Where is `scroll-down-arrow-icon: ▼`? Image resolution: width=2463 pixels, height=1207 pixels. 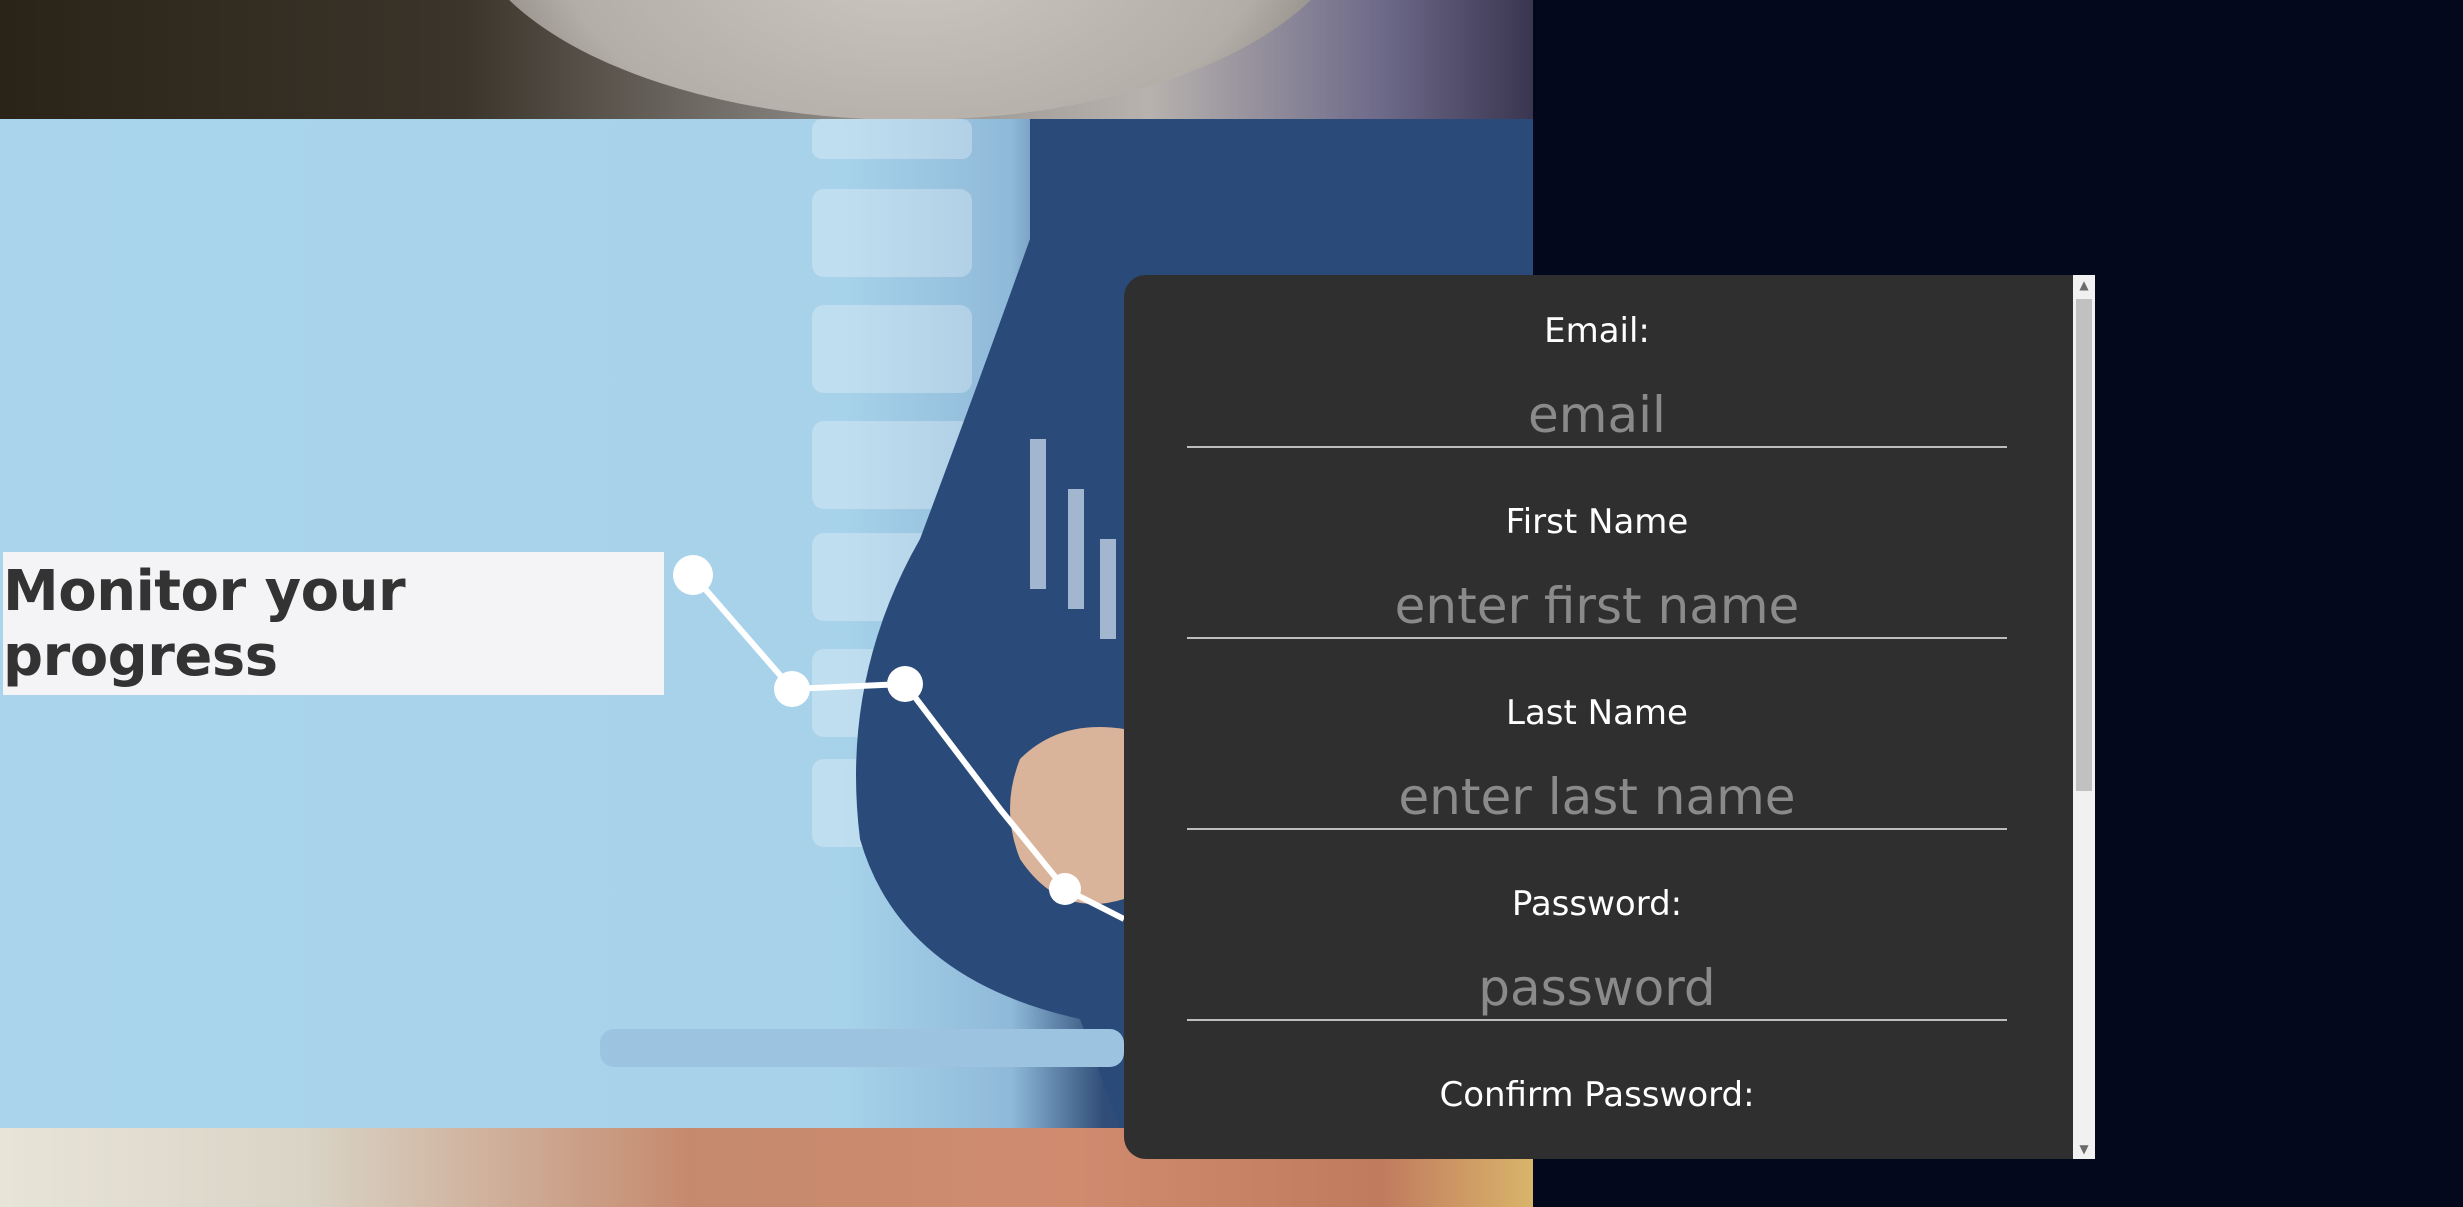
scroll-down-arrow-icon: ▼ is located at coordinates (2084, 1149).